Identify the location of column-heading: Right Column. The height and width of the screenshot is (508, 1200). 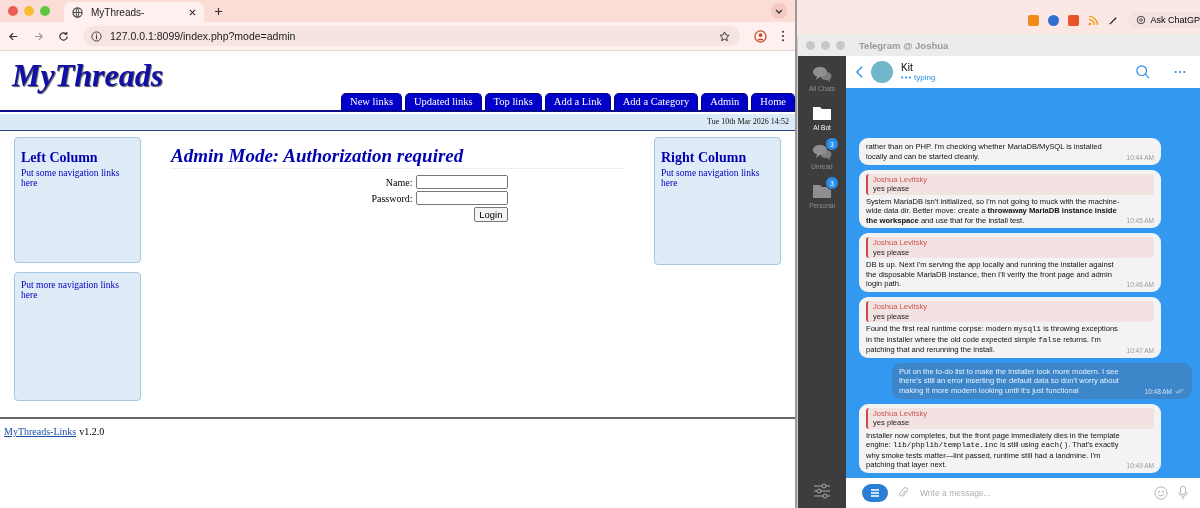
(704, 158).